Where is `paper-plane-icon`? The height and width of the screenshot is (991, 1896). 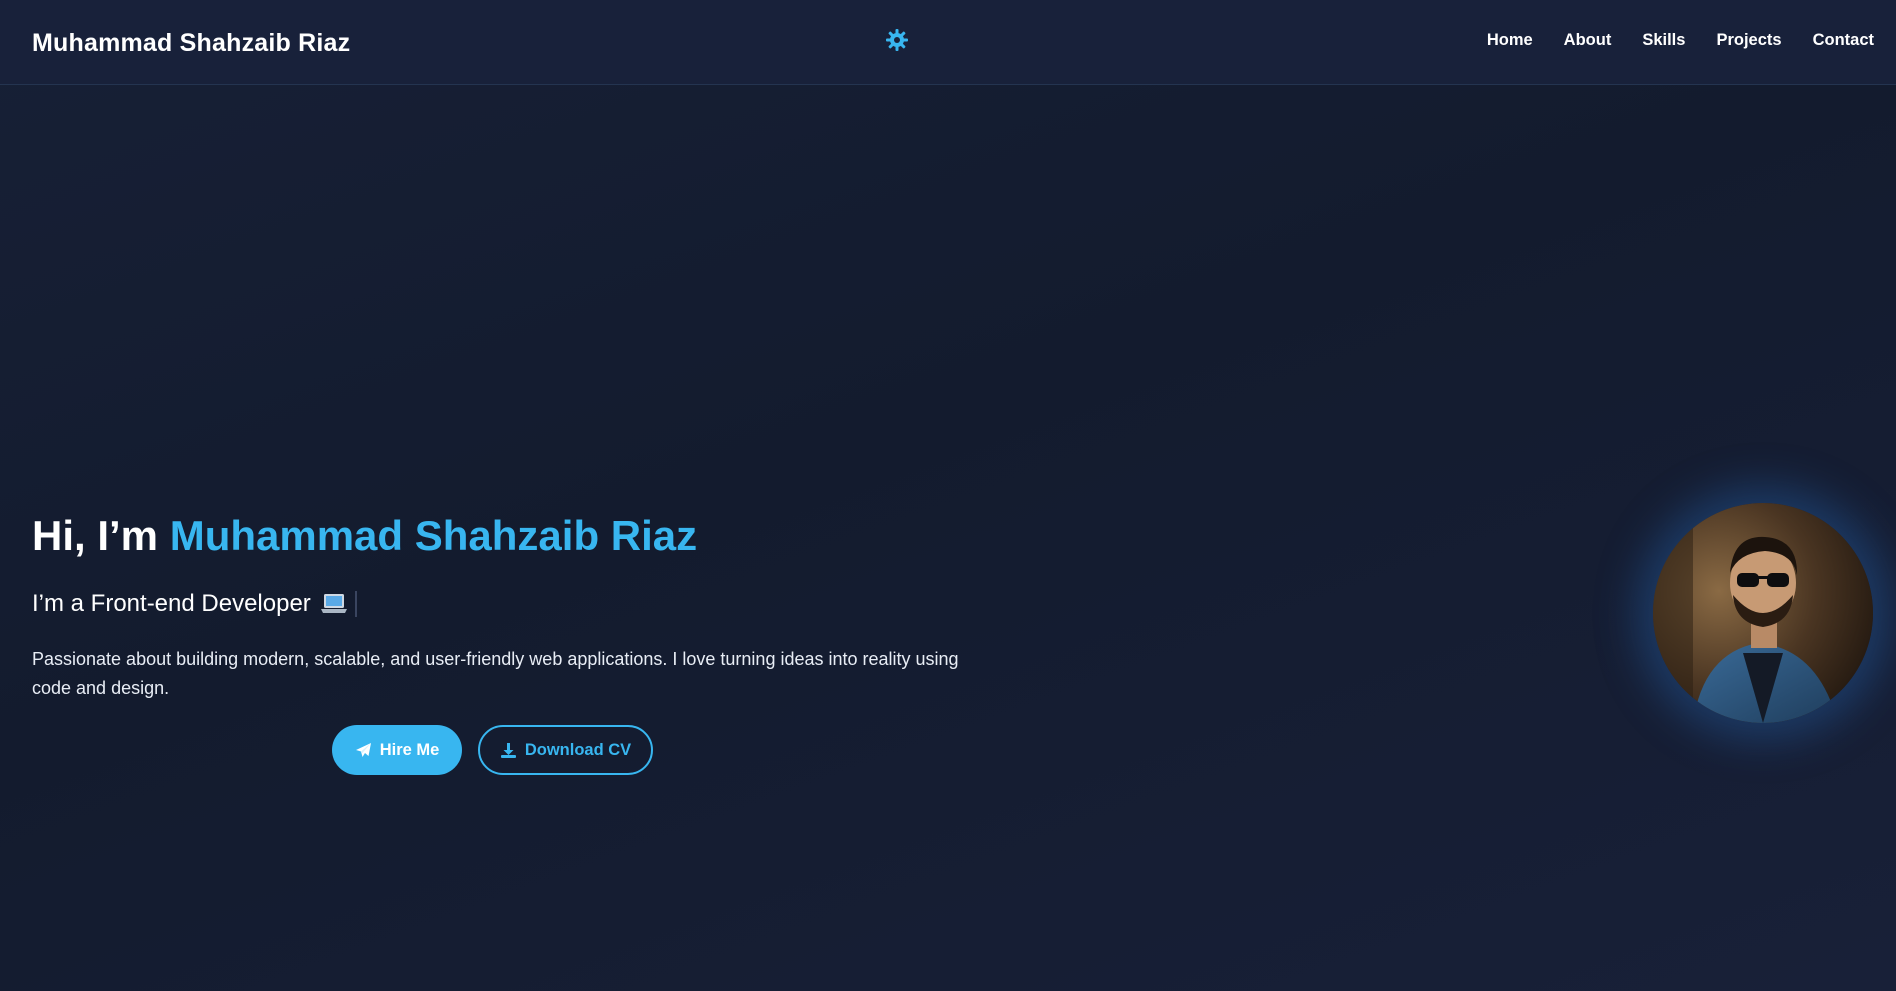 paper-plane-icon is located at coordinates (363, 750).